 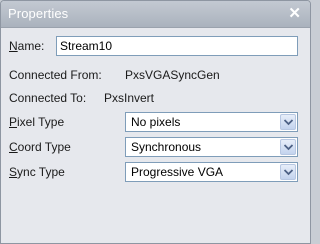 I want to click on sync-type-value: Progressive VGA, so click(x=177, y=172).